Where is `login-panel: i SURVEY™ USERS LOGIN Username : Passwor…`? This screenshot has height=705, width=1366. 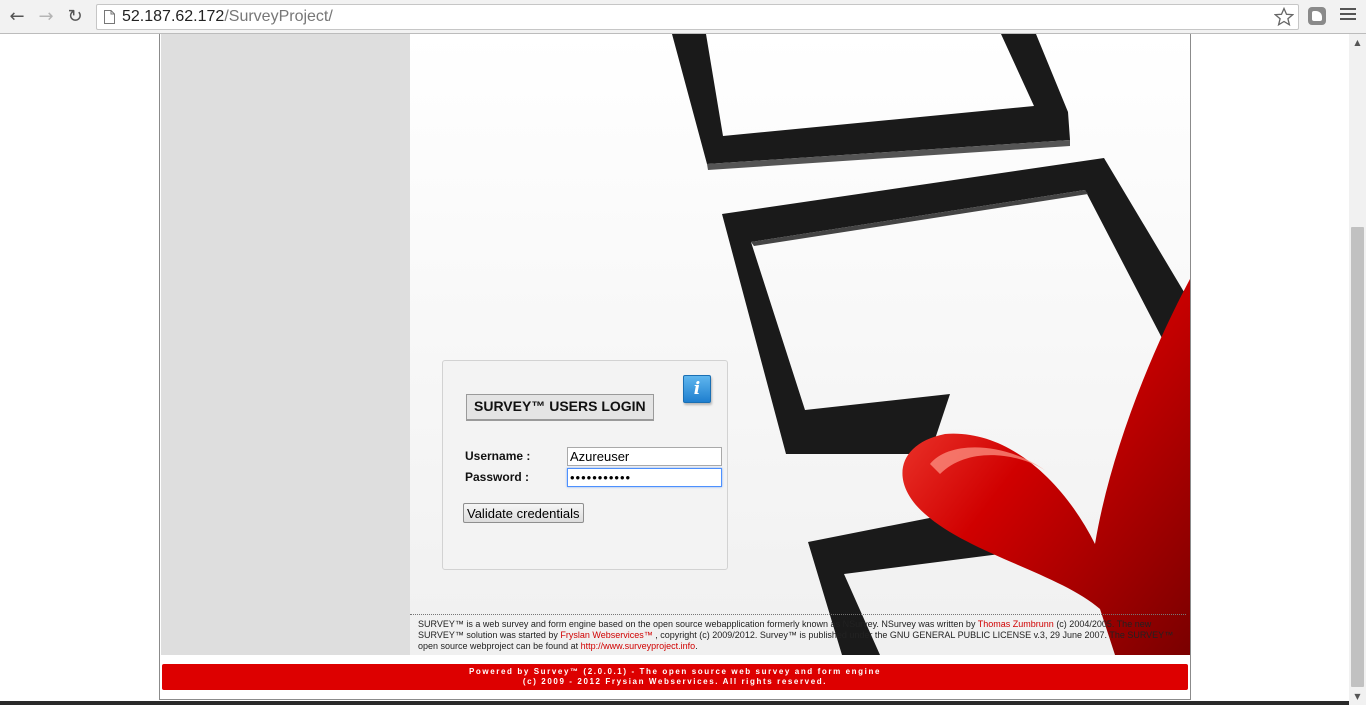
login-panel: i SURVEY™ USERS LOGIN Username : Passwor… is located at coordinates (585, 465).